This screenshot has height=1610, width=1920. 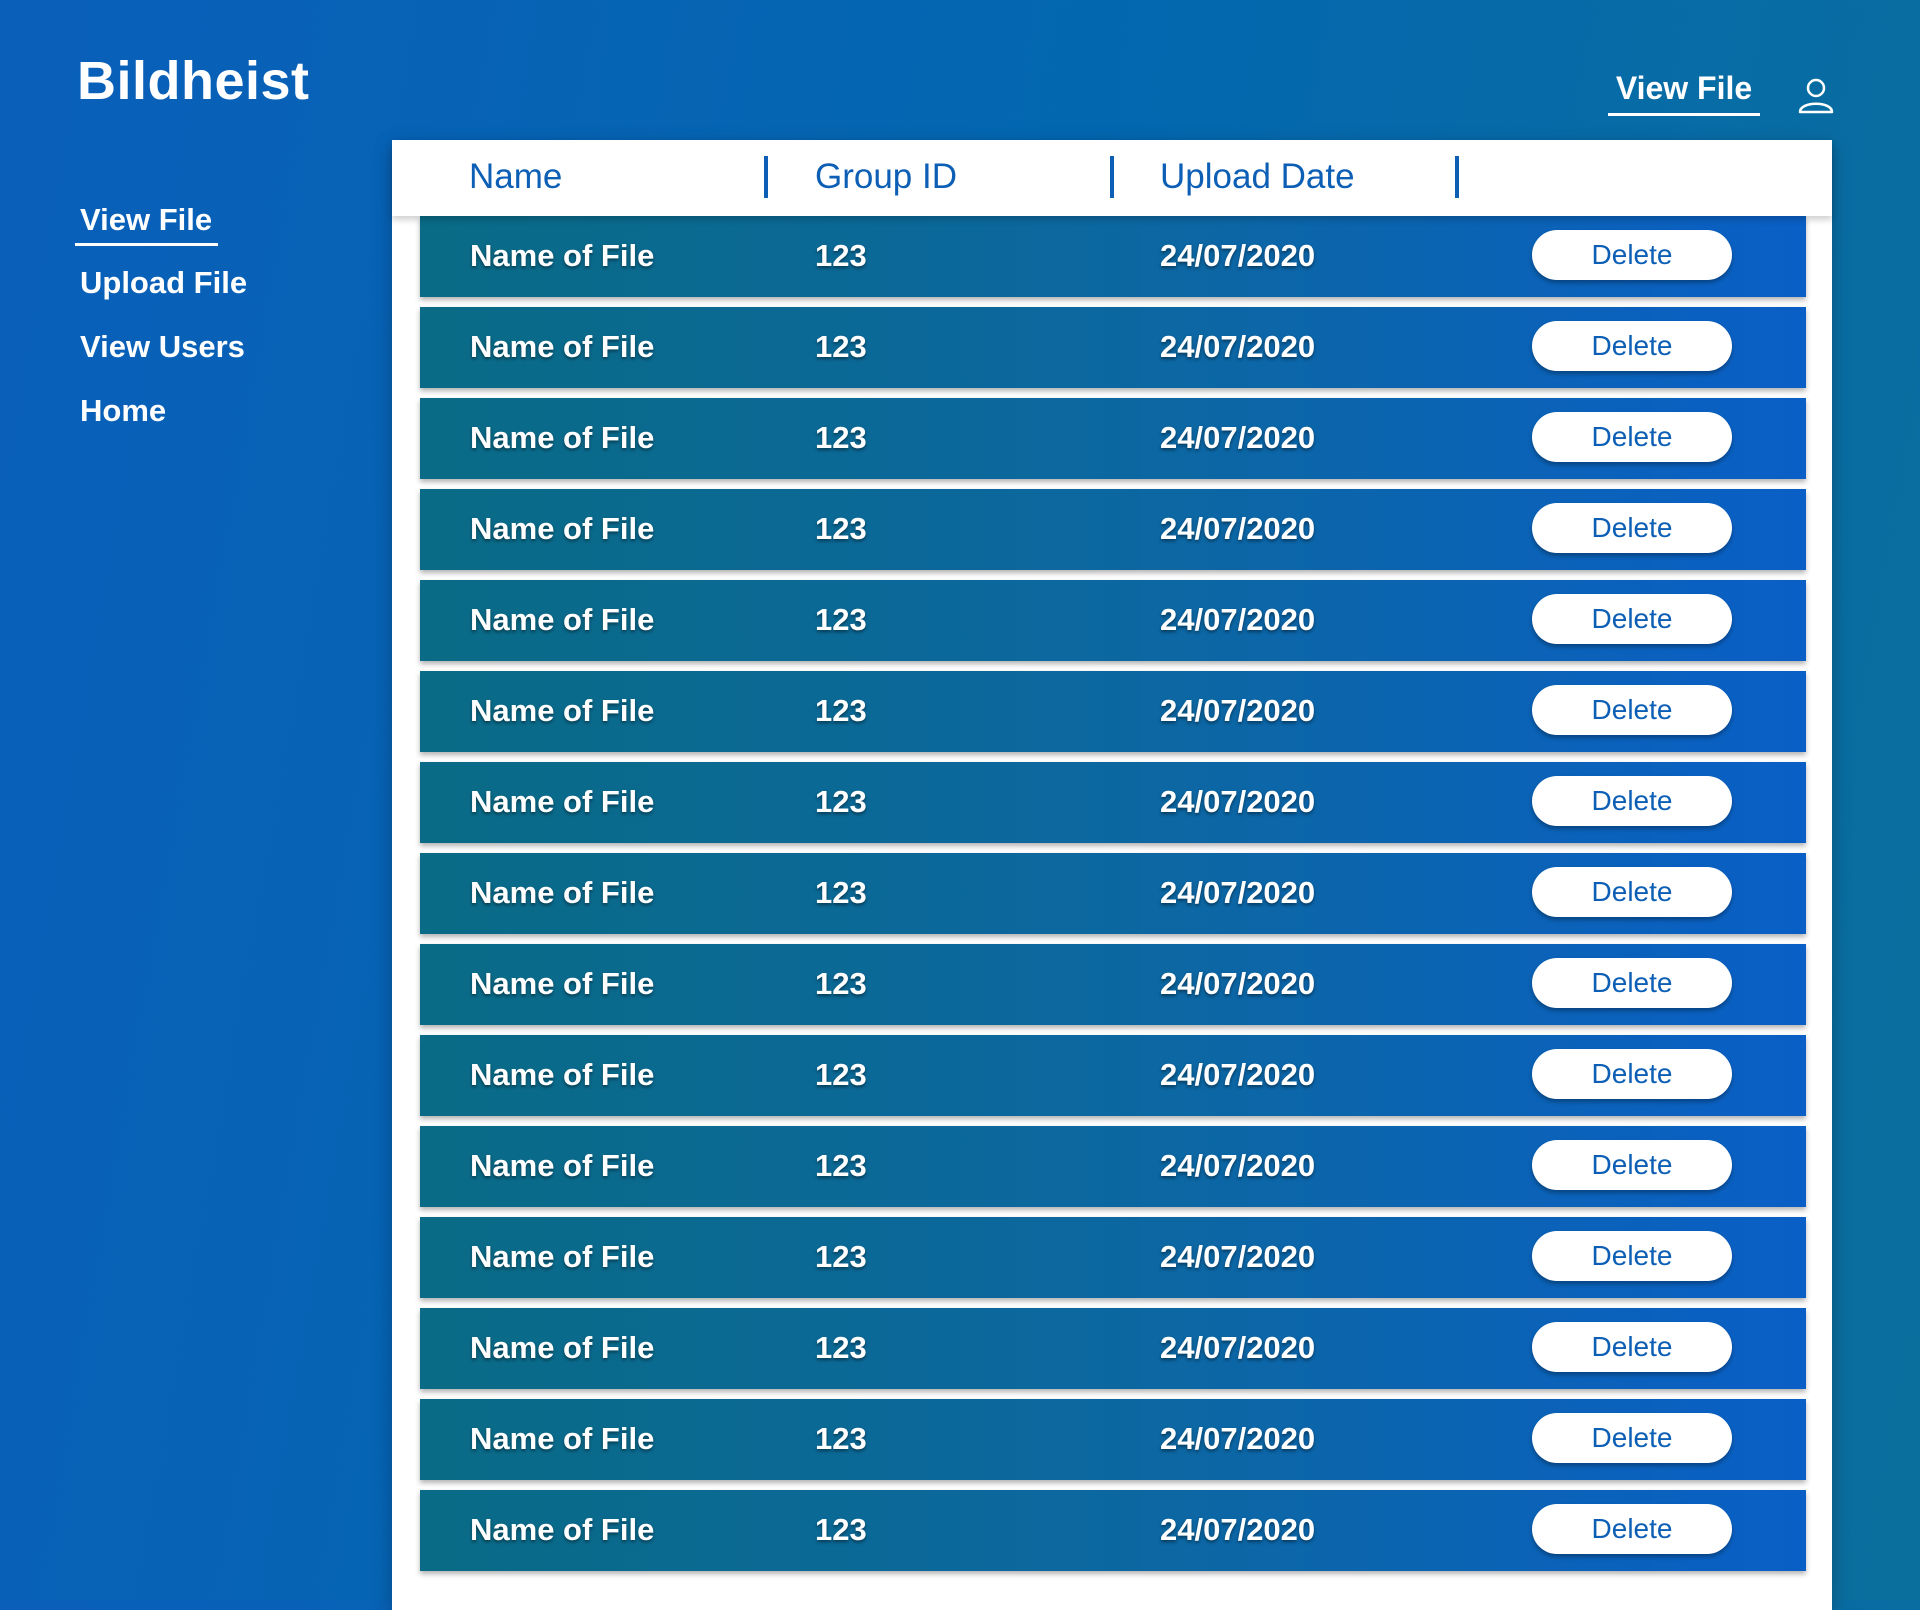 What do you see at coordinates (886, 177) in the screenshot?
I see `column-header-group-id: Group ID` at bounding box center [886, 177].